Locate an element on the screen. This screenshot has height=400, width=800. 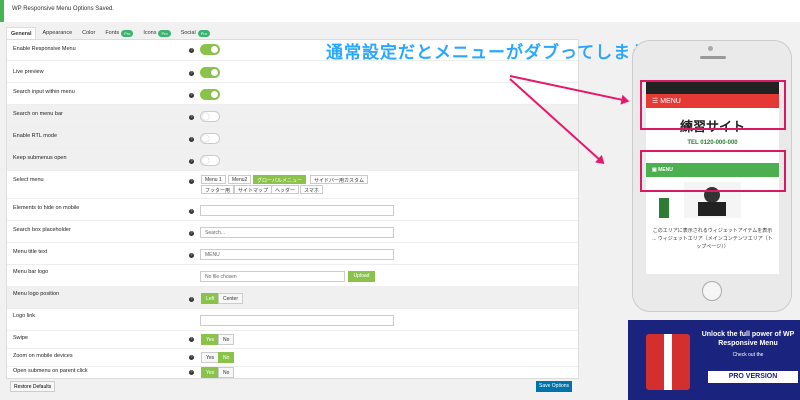
setting-label: Search input within menu is located at coordinates (44, 92).